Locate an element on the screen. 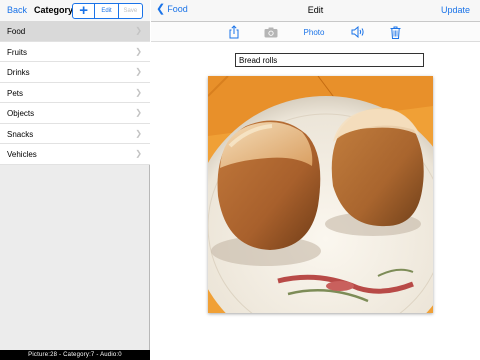  save-button: Save is located at coordinates (130, 11).